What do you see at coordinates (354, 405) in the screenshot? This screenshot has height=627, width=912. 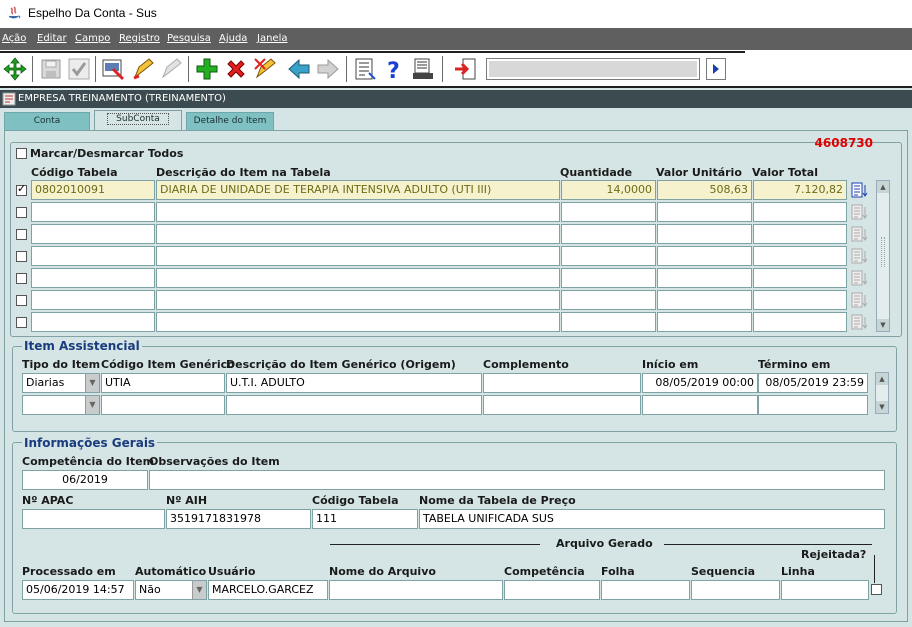 I see `descricao-generico-field` at bounding box center [354, 405].